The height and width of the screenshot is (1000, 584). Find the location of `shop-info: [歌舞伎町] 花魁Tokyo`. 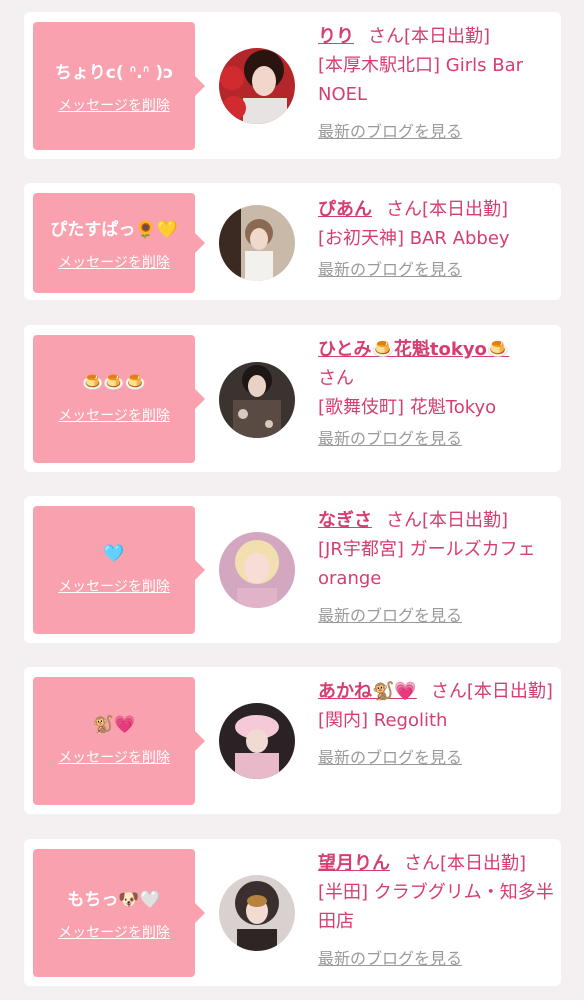

shop-info: [歌舞伎町] 花魁Tokyo is located at coordinates (407, 407).